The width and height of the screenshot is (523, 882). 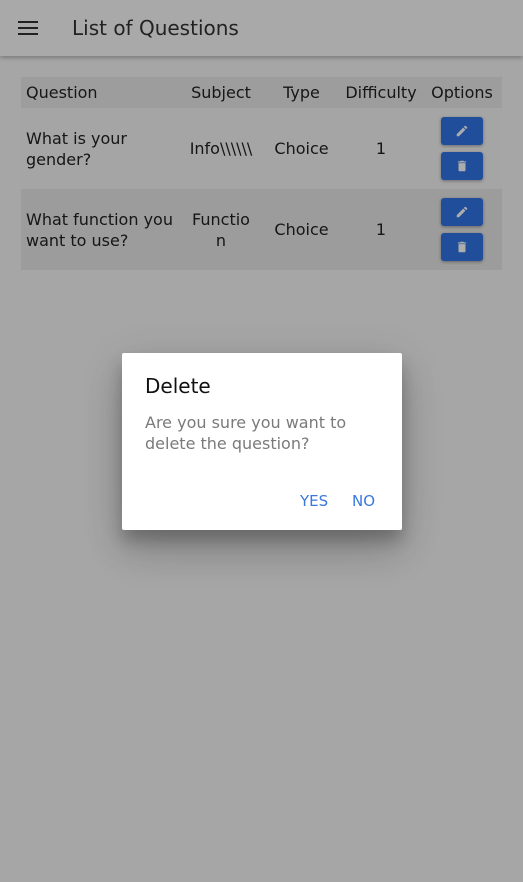 I want to click on yes-button: YES, so click(x=314, y=501).